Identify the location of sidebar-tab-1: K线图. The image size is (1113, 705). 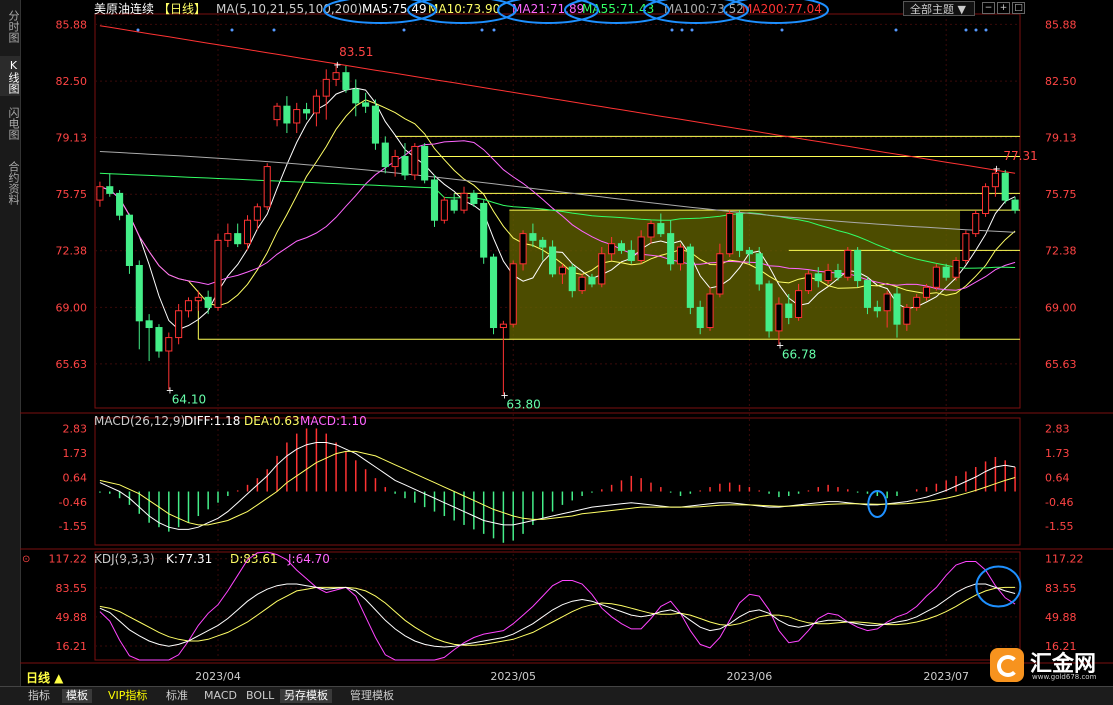
(10, 76).